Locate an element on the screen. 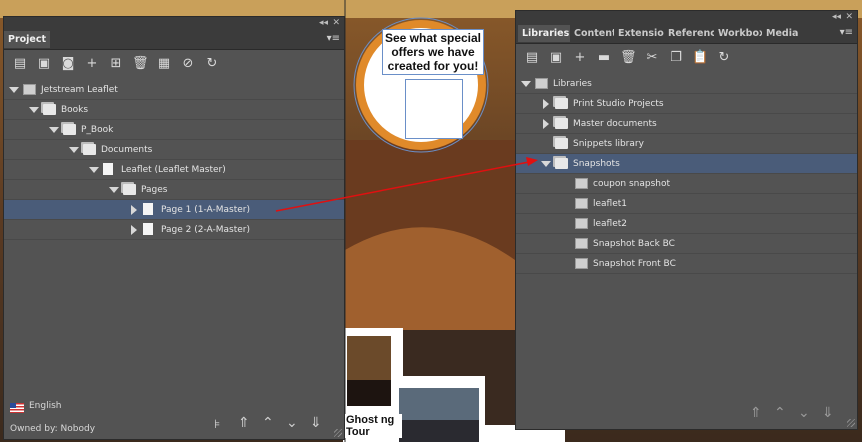 This screenshot has width=862, height=442. tree-row-label: Snapshot Back BC is located at coordinates (634, 244).